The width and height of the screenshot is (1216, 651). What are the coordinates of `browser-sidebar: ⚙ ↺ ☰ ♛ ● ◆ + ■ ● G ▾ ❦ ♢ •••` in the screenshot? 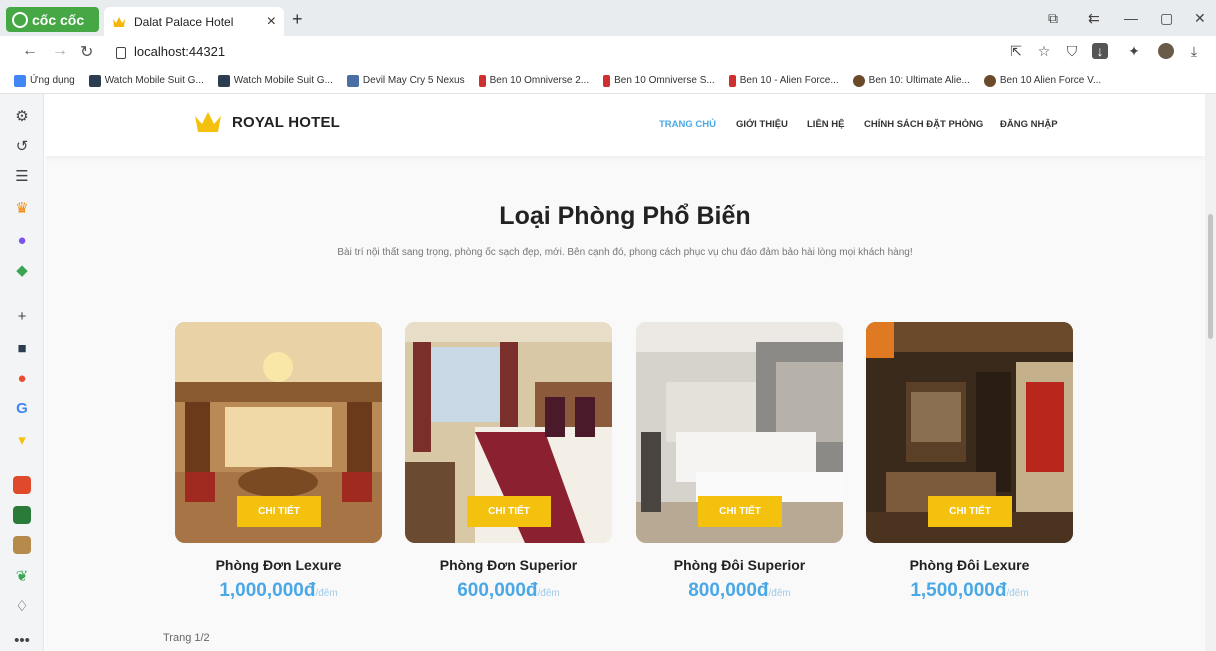 It's located at (22, 372).